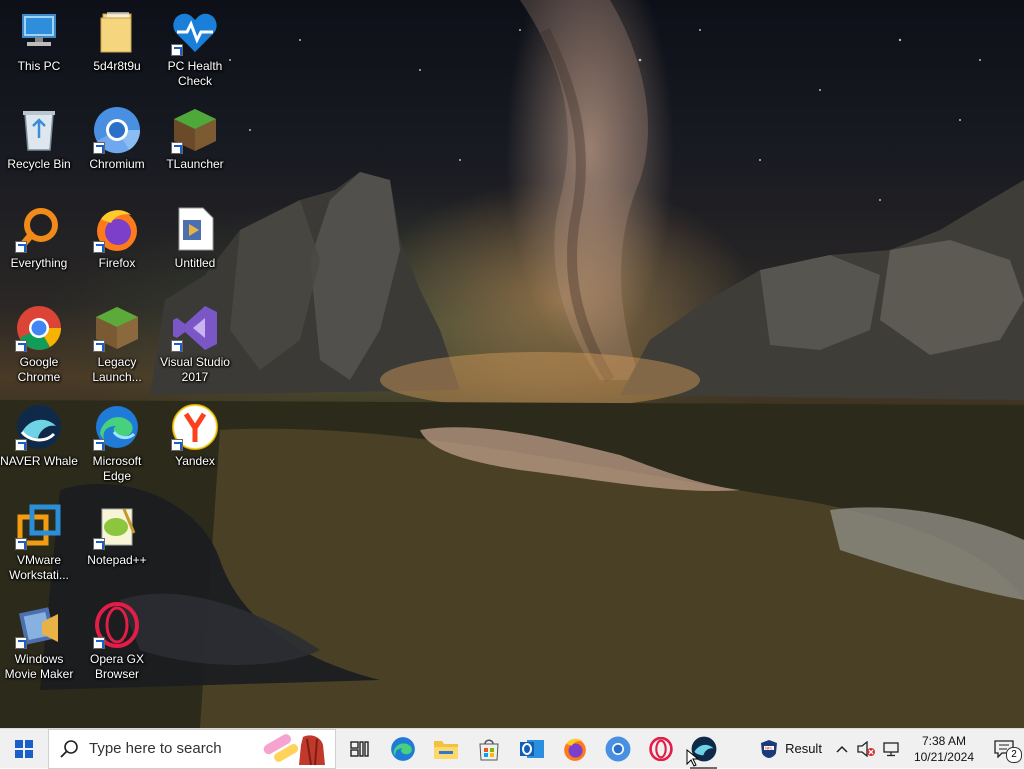 The image size is (1024, 769). I want to click on search-placeholder: Type here to search, so click(155, 748).